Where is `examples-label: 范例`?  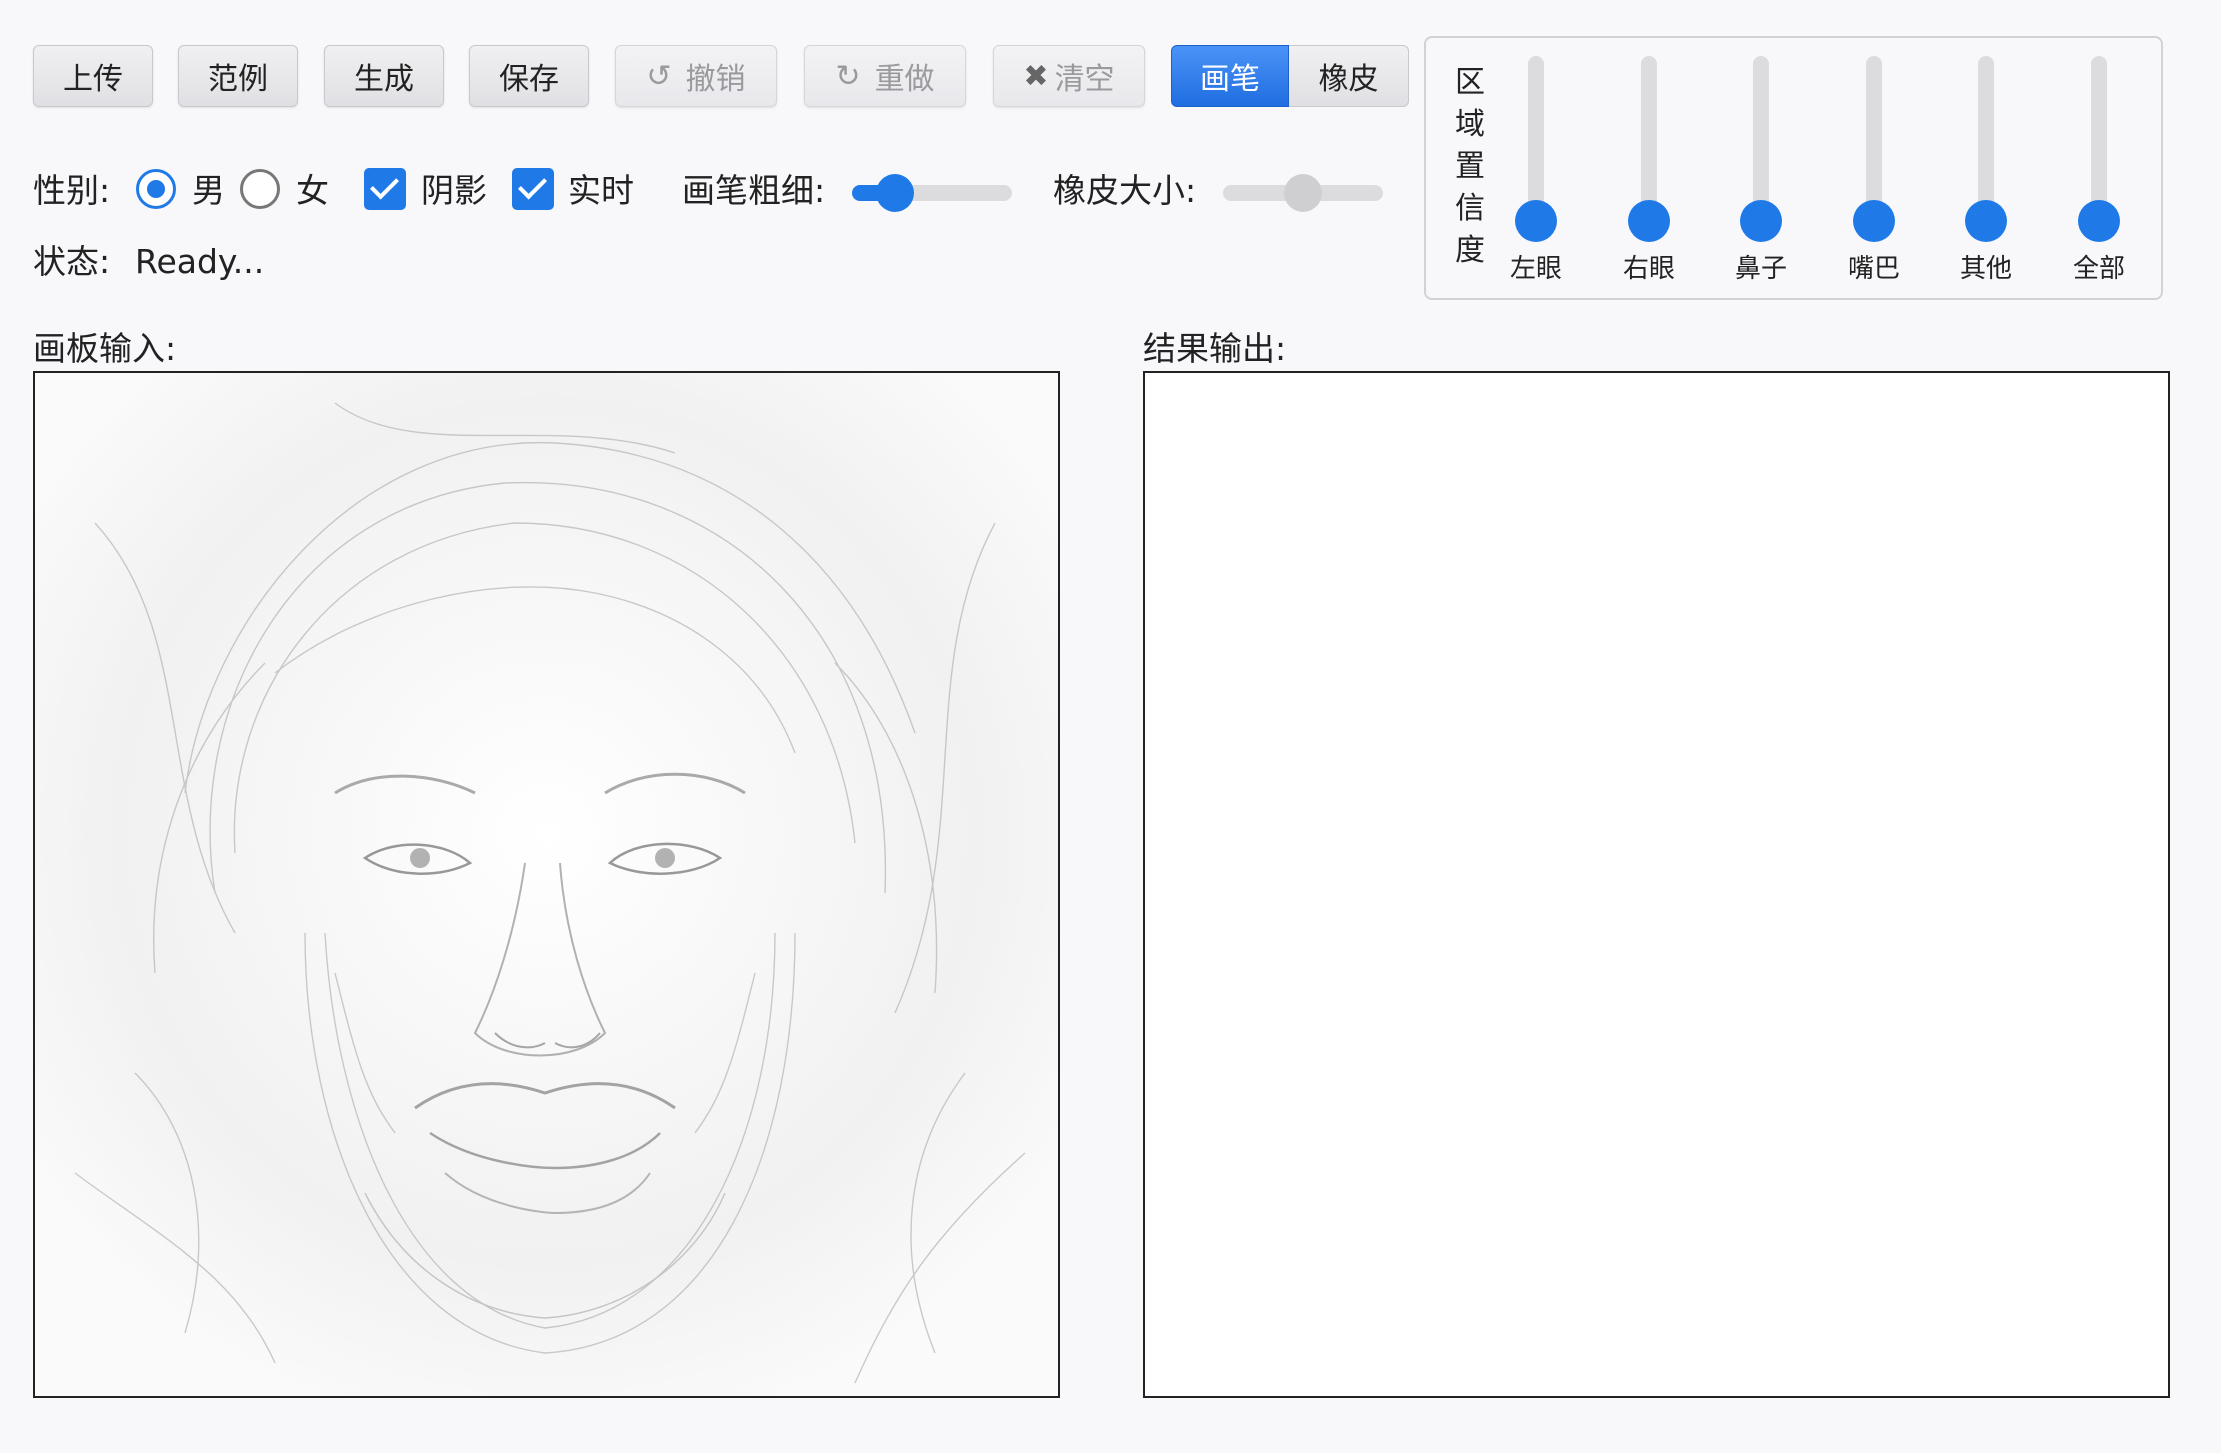
examples-label: 范例 is located at coordinates (238, 79).